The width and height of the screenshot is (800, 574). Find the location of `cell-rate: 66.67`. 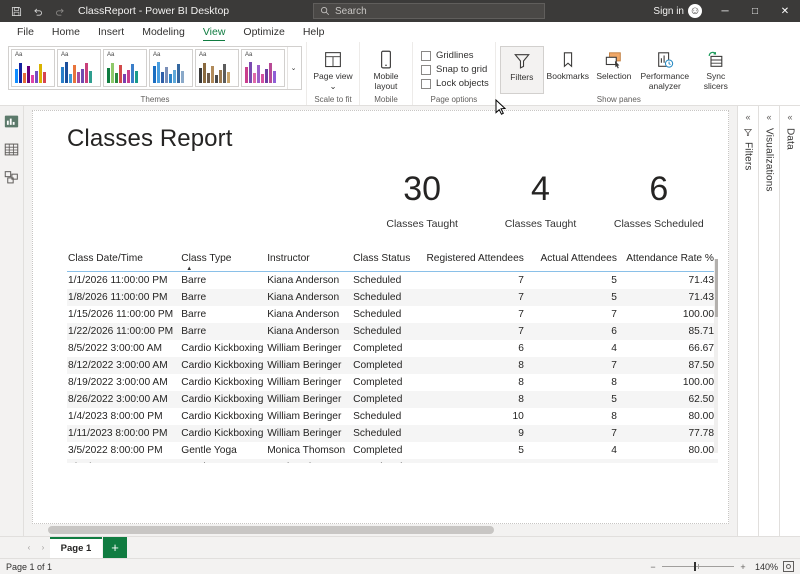

cell-rate: 66.67 is located at coordinates (701, 348).